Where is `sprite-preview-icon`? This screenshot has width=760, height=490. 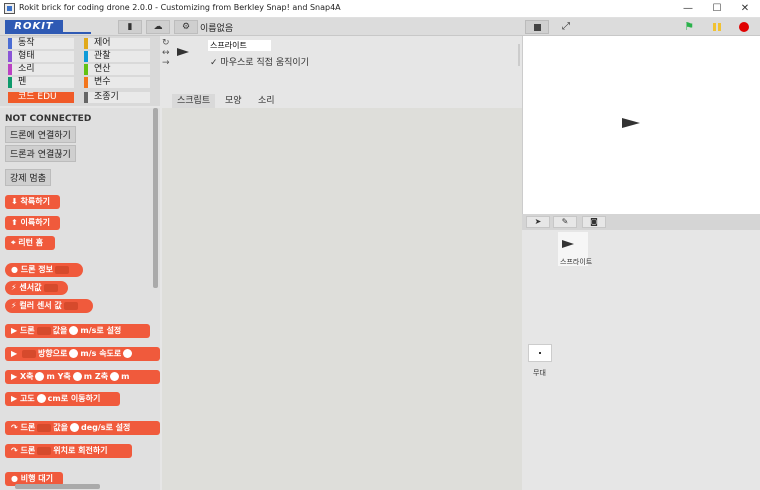
sprite-preview-icon is located at coordinates (183, 52).